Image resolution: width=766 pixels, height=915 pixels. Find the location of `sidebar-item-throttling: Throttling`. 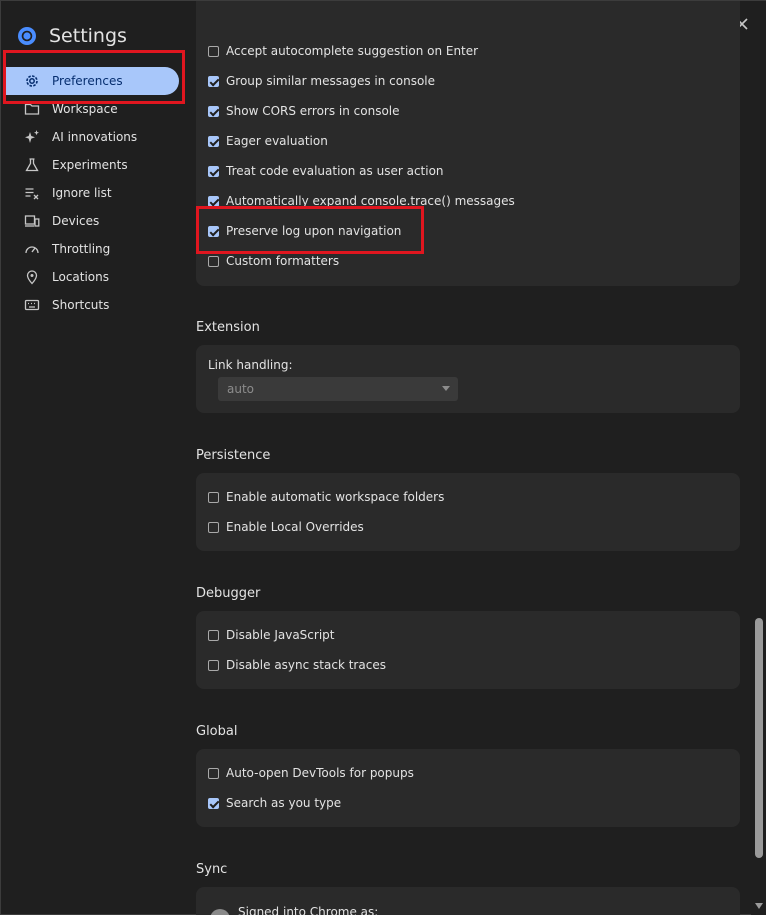

sidebar-item-throttling: Throttling is located at coordinates (92, 249).